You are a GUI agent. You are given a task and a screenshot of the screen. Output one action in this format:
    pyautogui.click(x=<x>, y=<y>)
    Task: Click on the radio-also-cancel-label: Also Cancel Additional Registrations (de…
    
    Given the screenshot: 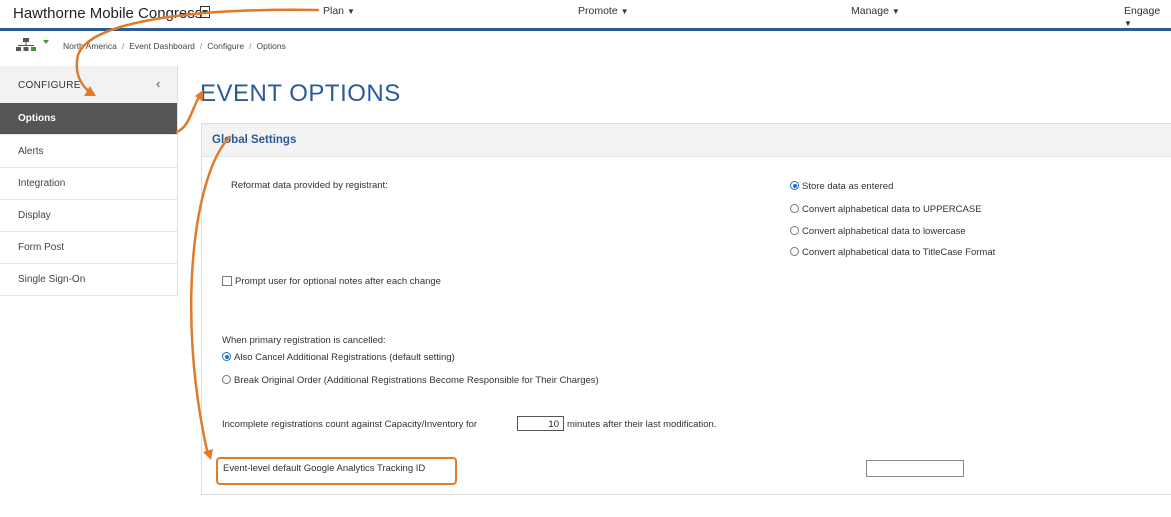 What is the action you would take?
    pyautogui.click(x=344, y=357)
    